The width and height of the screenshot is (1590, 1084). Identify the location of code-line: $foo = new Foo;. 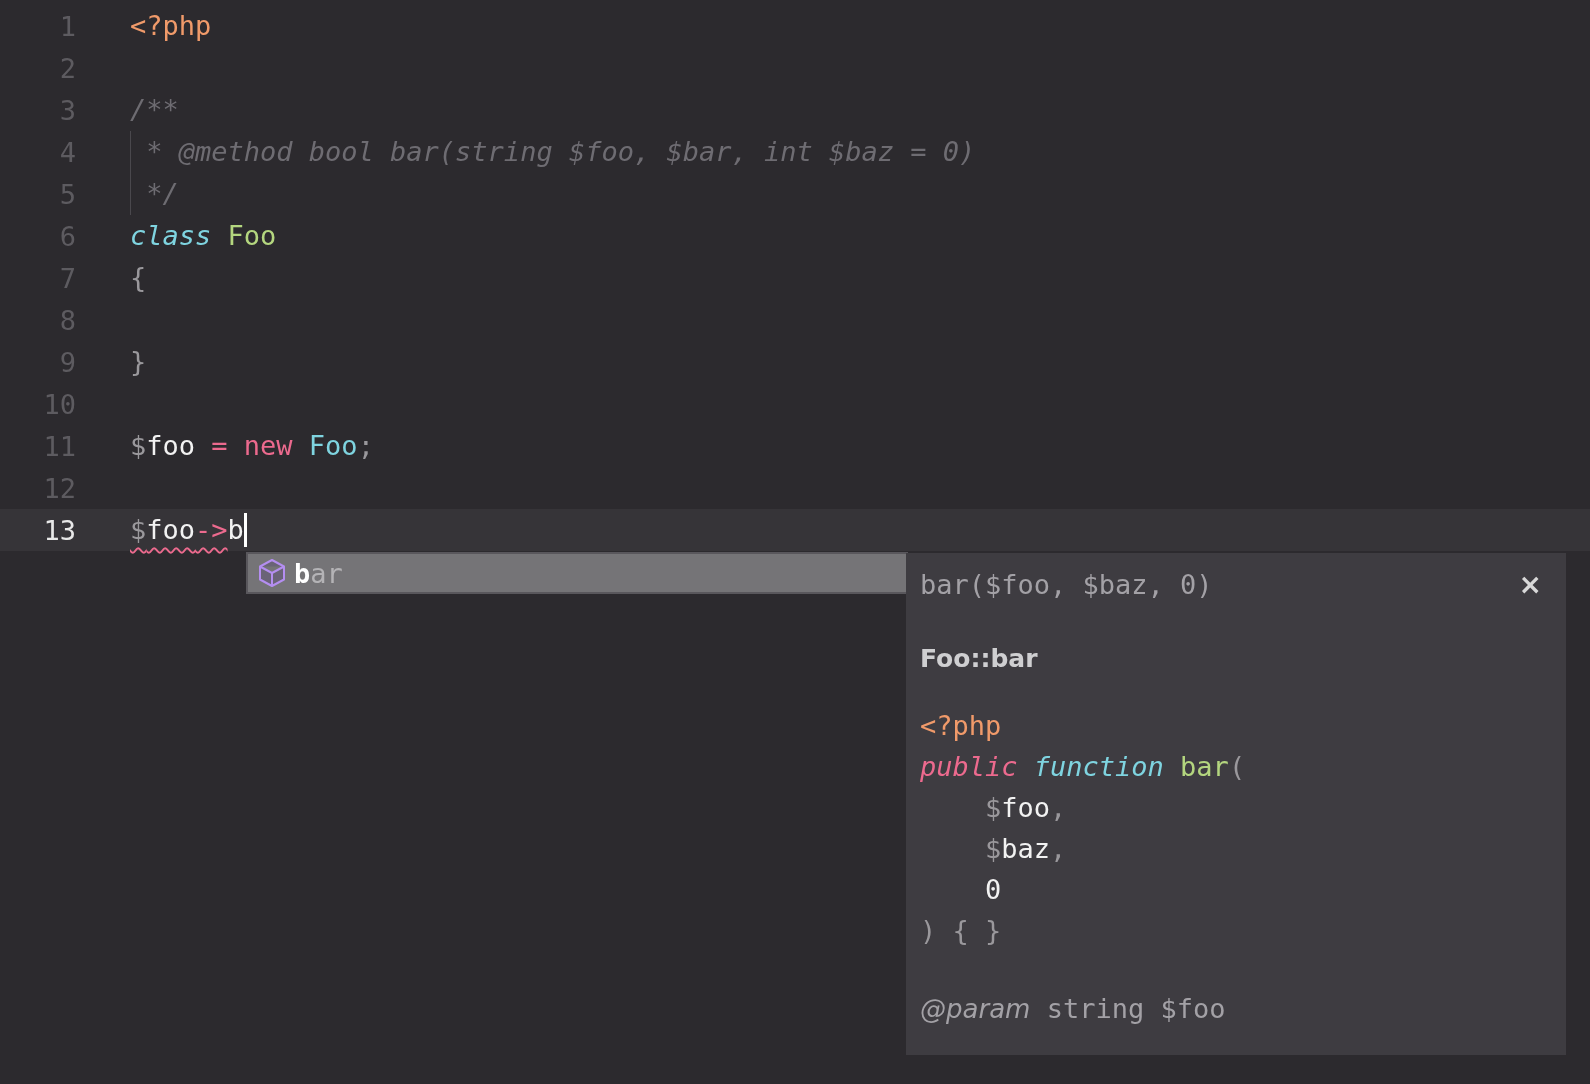
(252, 446).